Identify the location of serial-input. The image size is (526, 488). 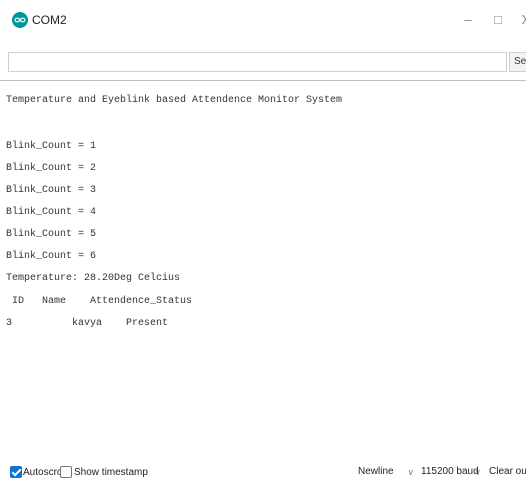
(257, 62).